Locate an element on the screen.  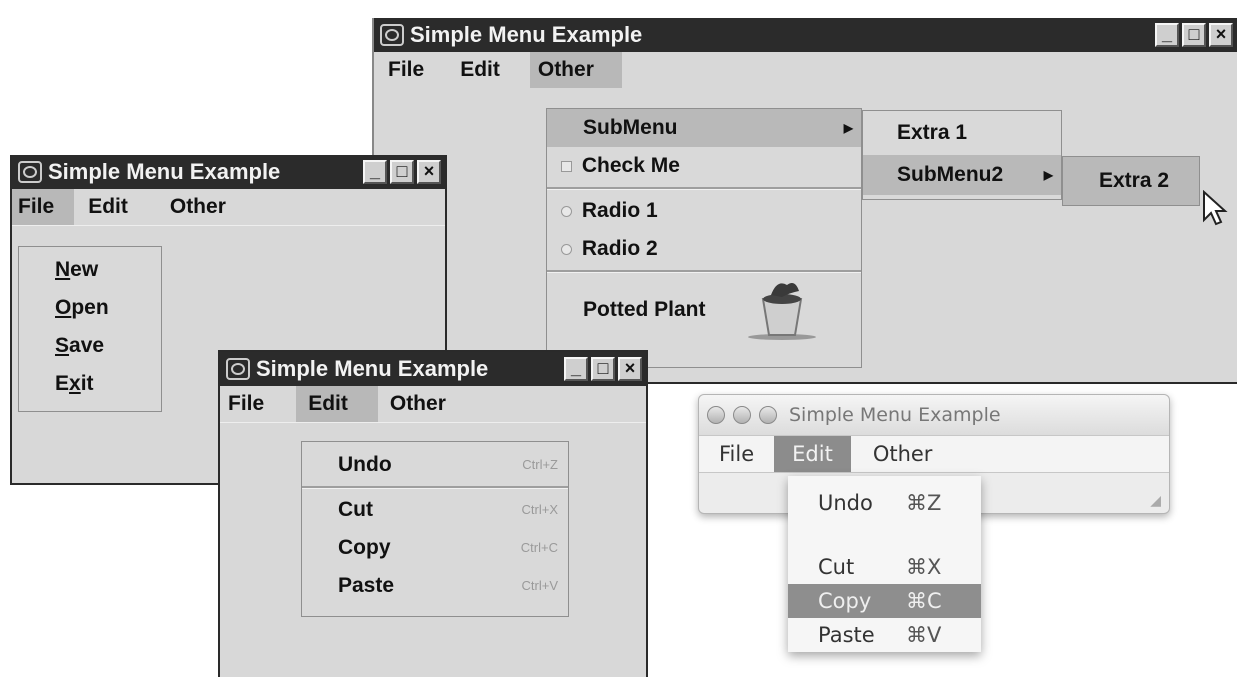
menu-item-potted-plant: Potted Plant is located at coordinates (704, 310).